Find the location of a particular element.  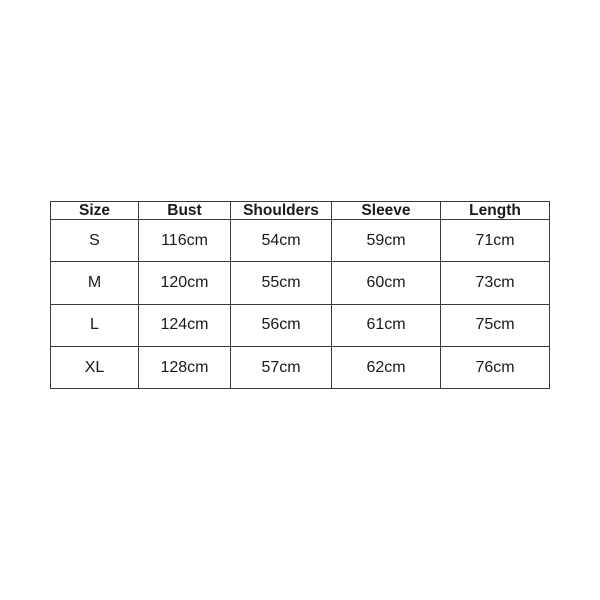

table-row: M 120cm 55cm 60cm 73cm is located at coordinates (300, 283).